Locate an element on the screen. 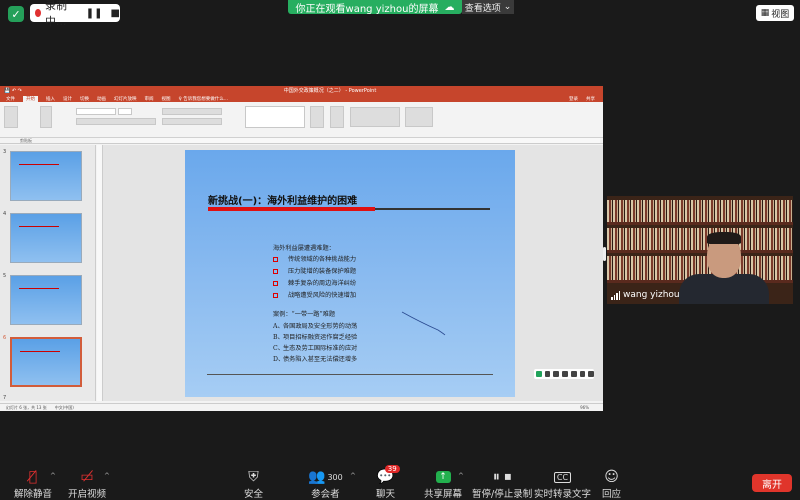 This screenshot has height=500, width=800. section-clipboard: 剪贴板 is located at coordinates (26, 140).